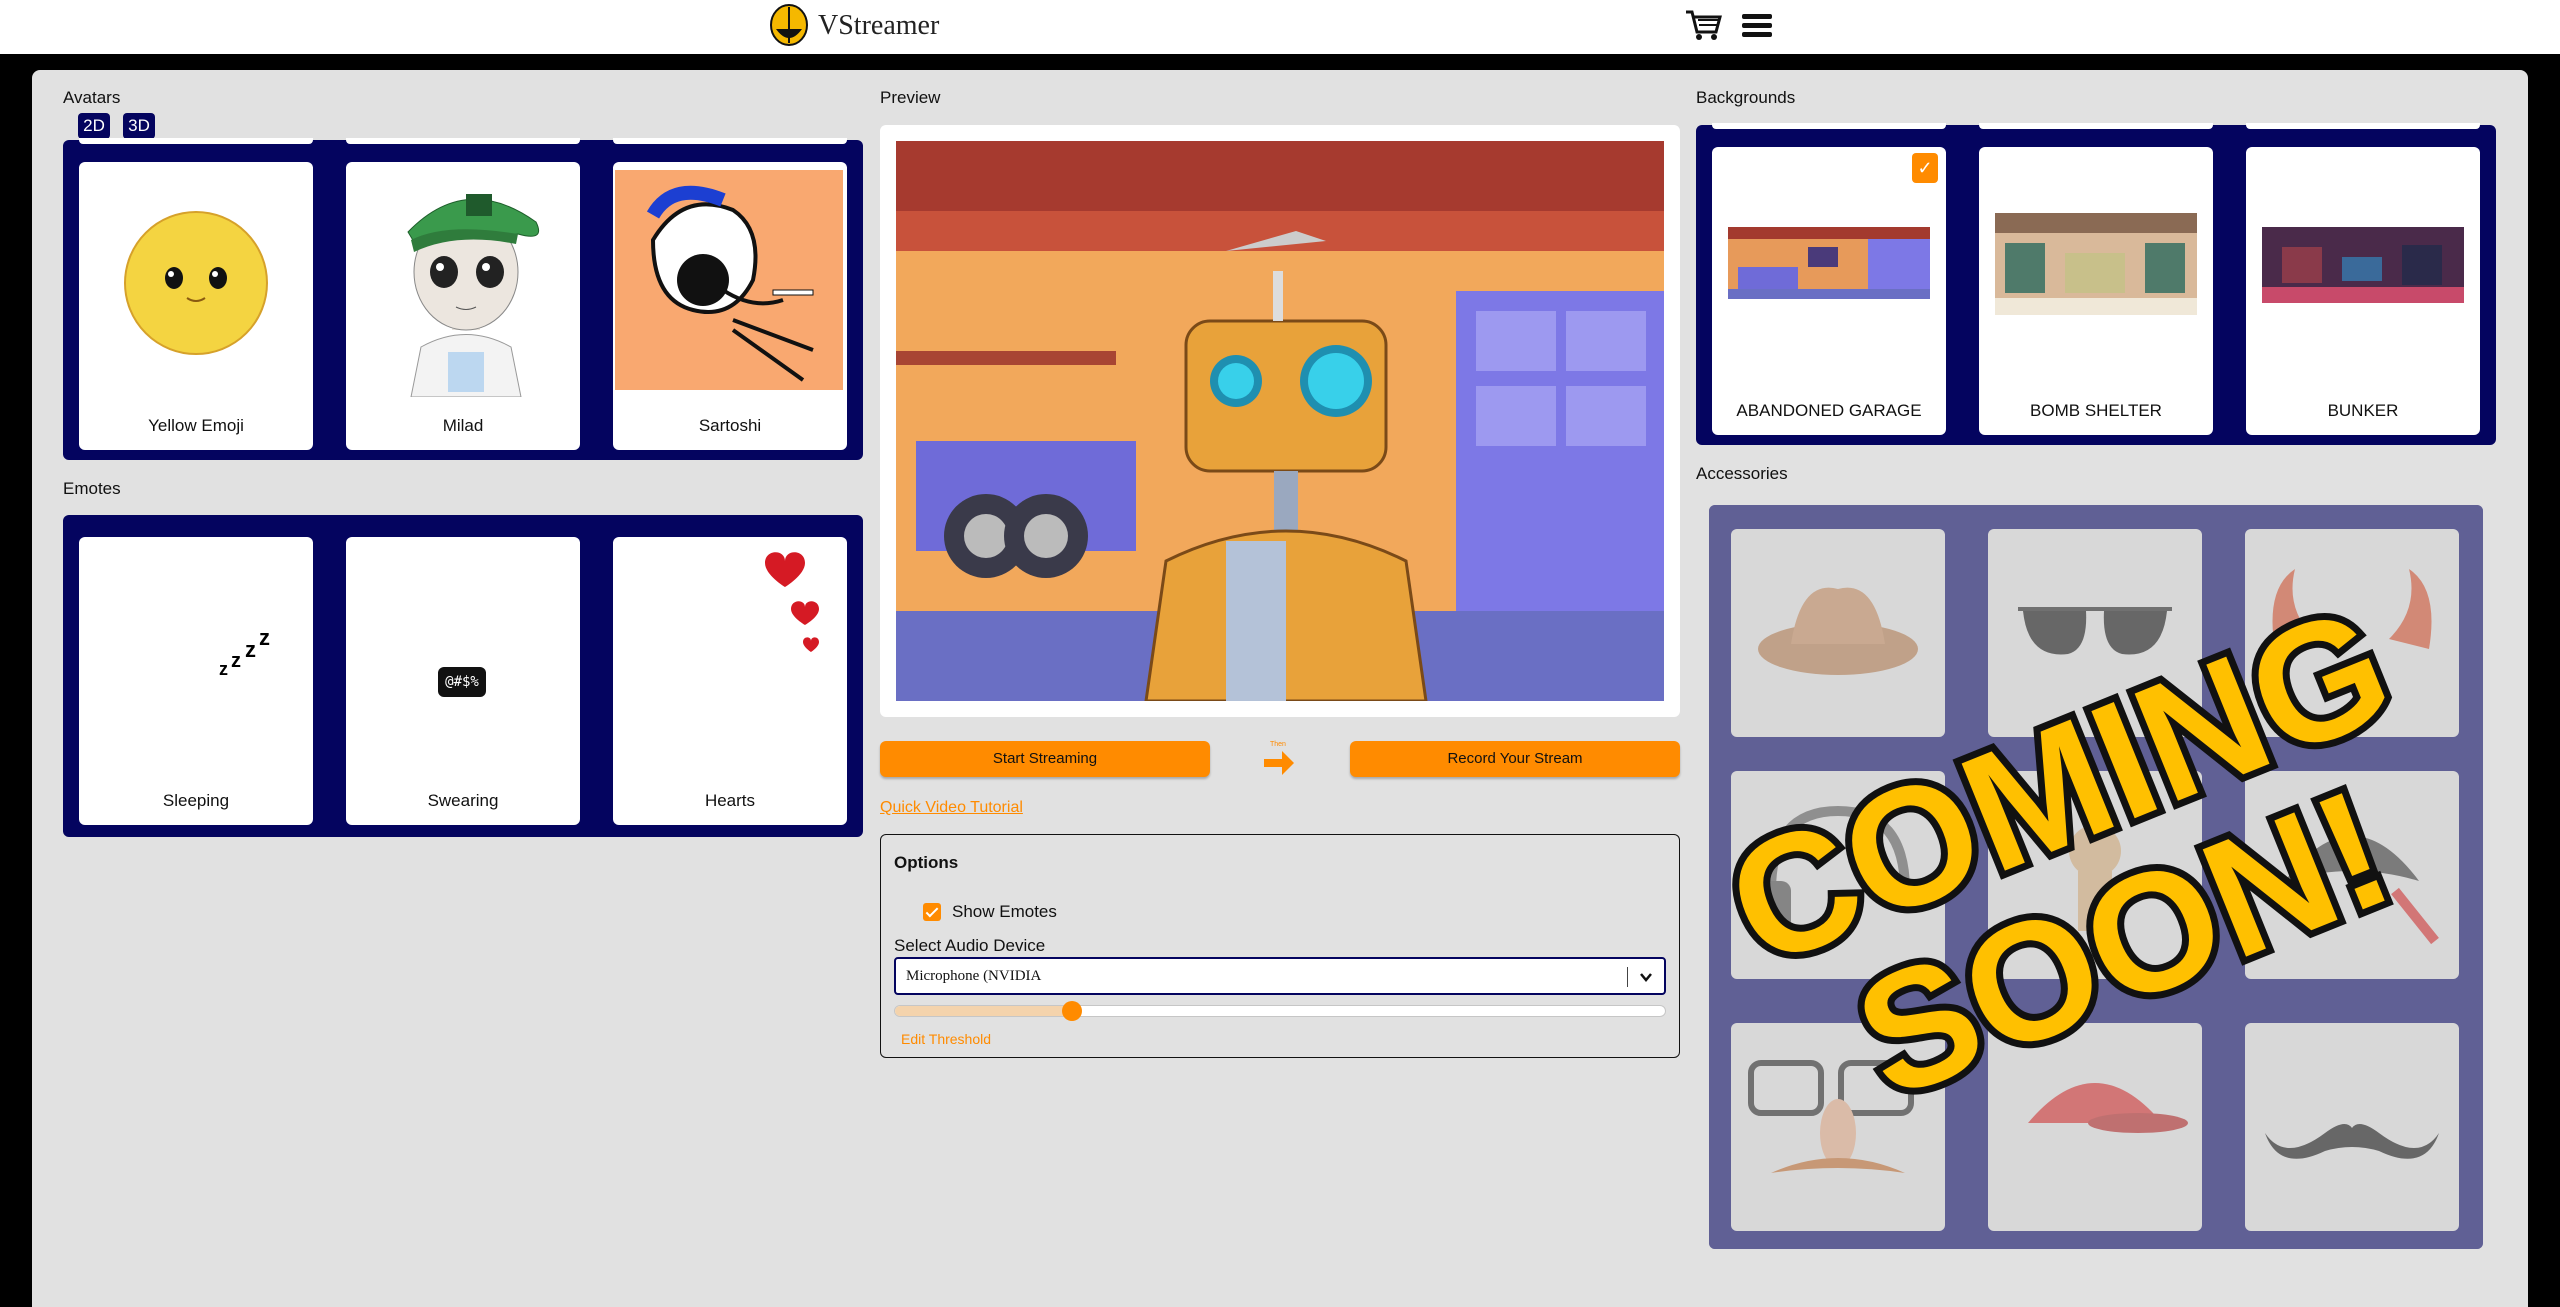 This screenshot has height=1307, width=2560. What do you see at coordinates (1925, 168) in the screenshot?
I see `selected-check-icon: ✓` at bounding box center [1925, 168].